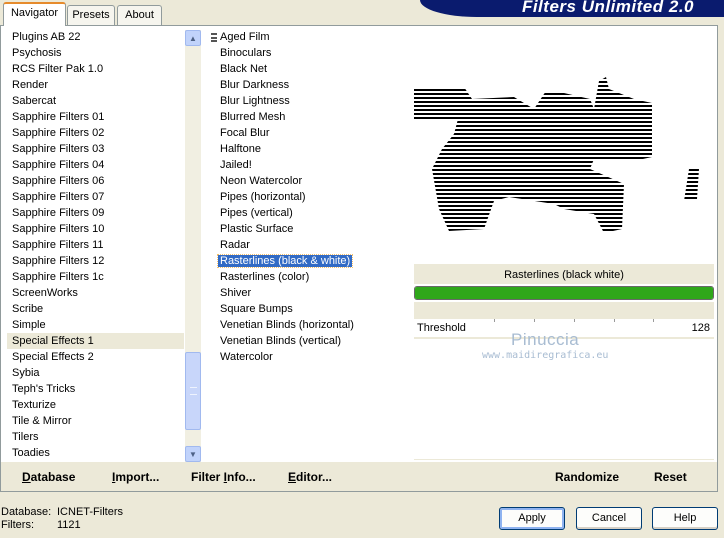  I want to click on filter-item-label: Plastic Surface, so click(257, 229).